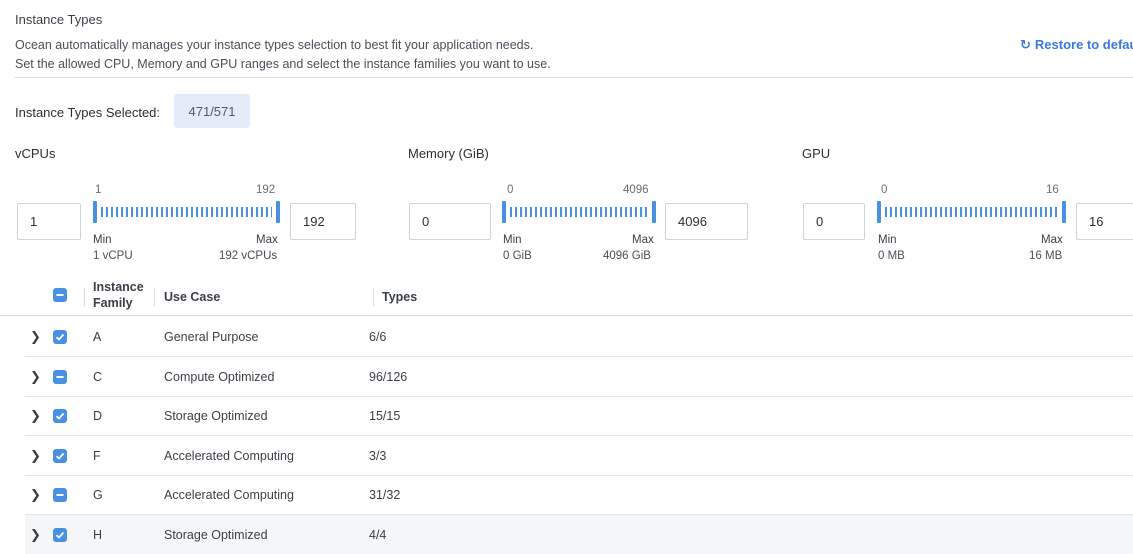 The height and width of the screenshot is (554, 1133). I want to click on memory-min-input: 0, so click(450, 221).